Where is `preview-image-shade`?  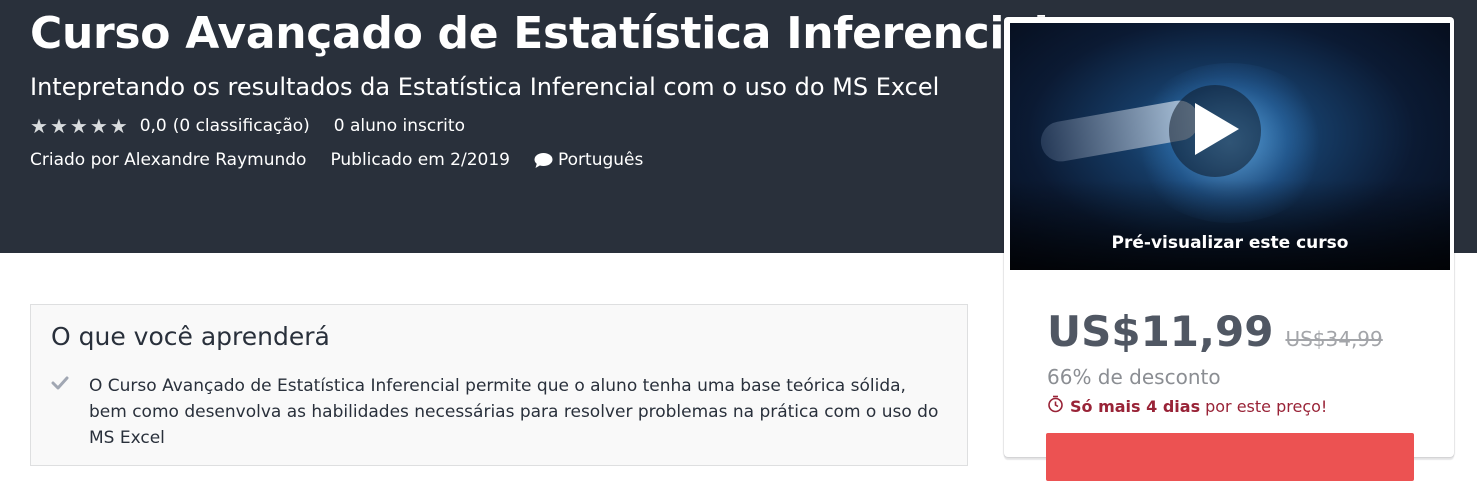
preview-image-shade is located at coordinates (1230, 225).